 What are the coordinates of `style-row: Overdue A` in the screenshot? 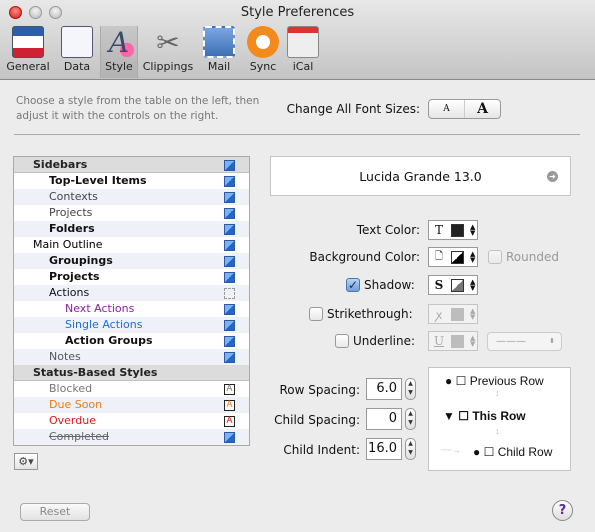 It's located at (131, 421).